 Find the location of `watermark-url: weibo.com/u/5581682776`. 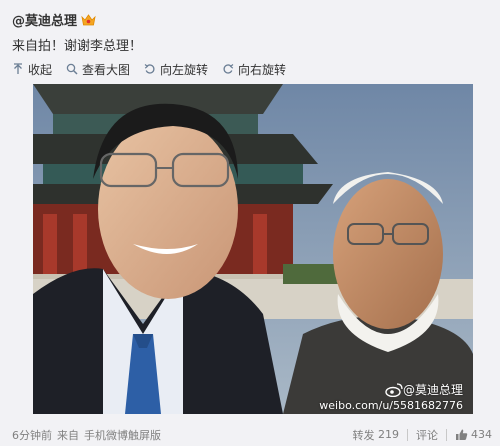

watermark-url: weibo.com/u/5581682776 is located at coordinates (391, 405).